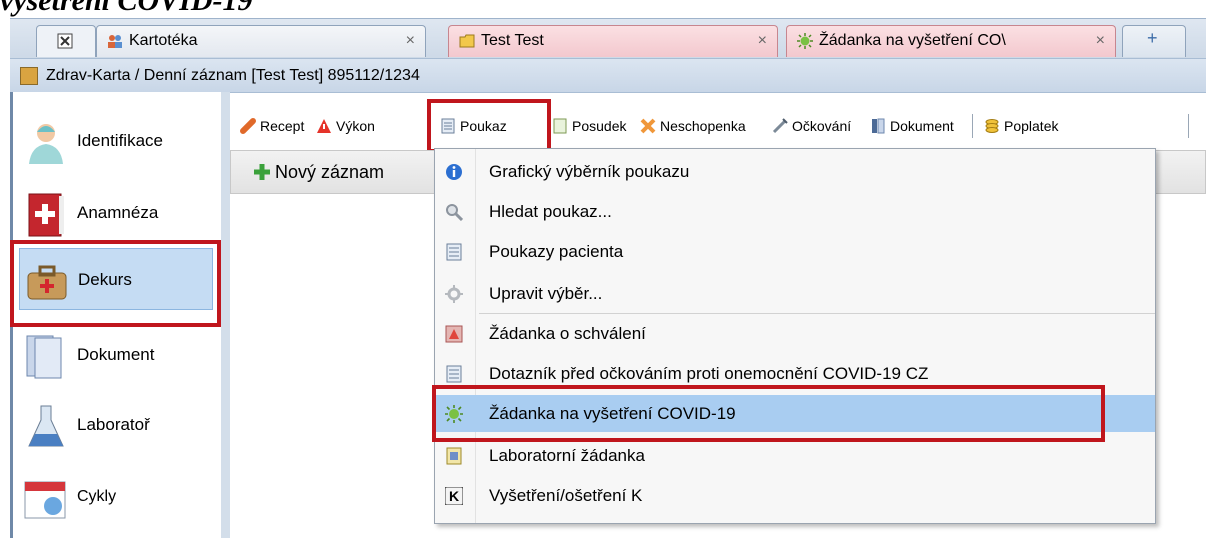  I want to click on posudek-label: Posudek, so click(599, 126).